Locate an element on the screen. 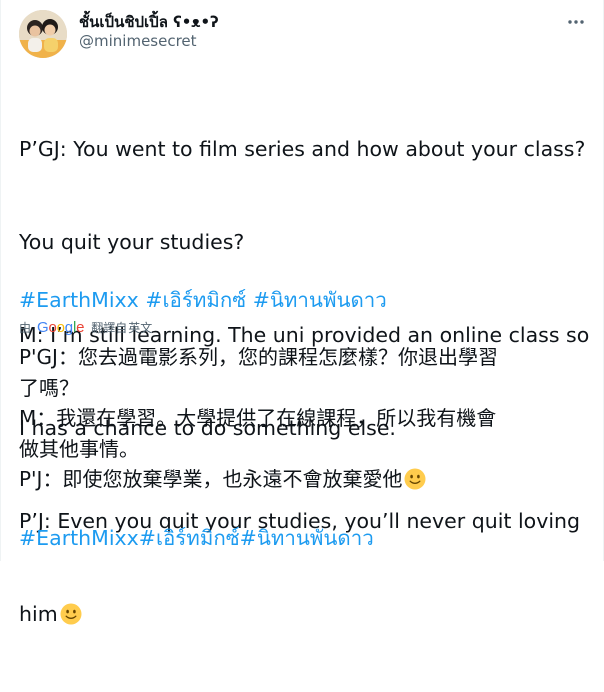 The height and width of the screenshot is (692, 604). tweet-line-text: him is located at coordinates (38, 614).